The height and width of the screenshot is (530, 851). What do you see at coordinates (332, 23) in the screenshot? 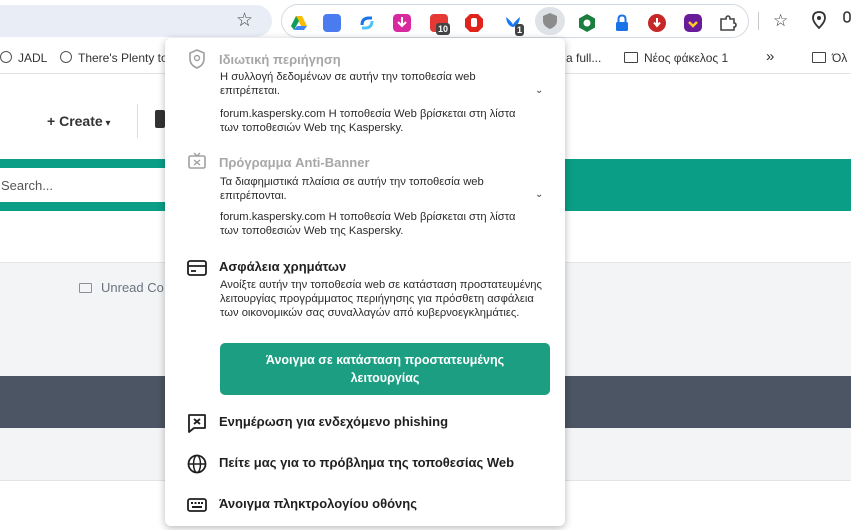
I see `google-translate-icon` at bounding box center [332, 23].